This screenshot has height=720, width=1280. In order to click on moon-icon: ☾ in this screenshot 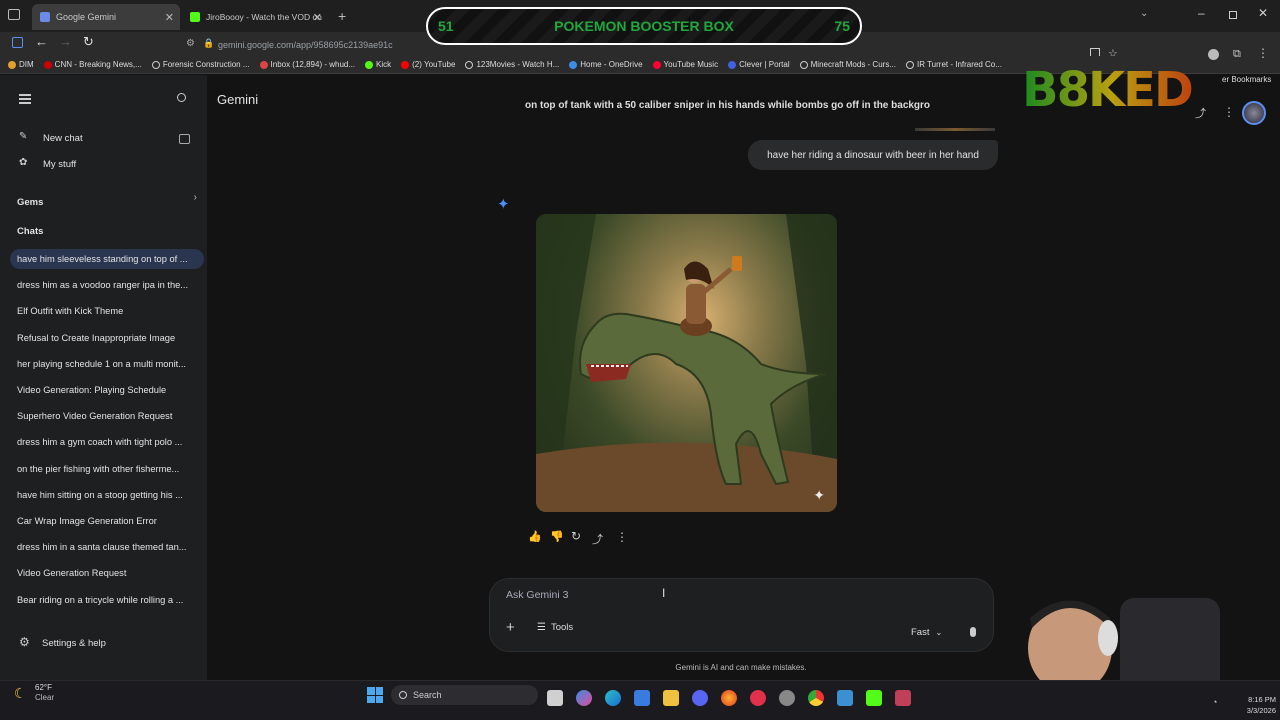, I will do `click(20, 693)`.